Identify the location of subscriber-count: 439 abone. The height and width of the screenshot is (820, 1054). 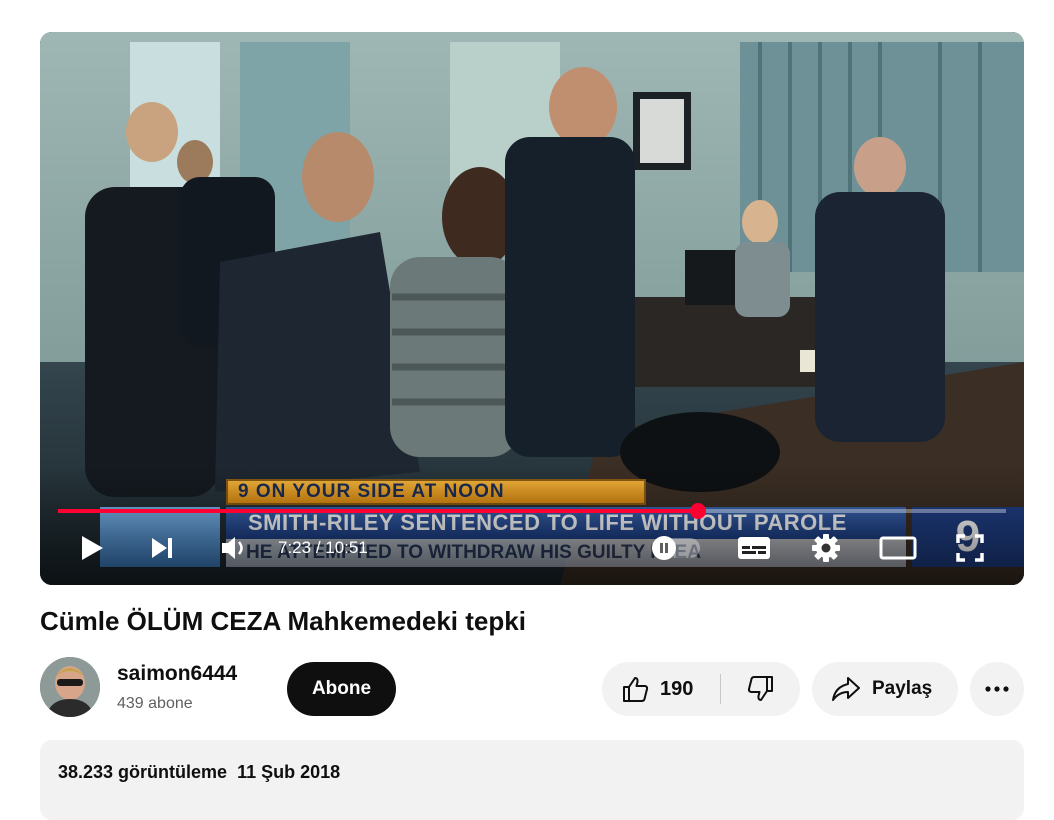
(155, 703).